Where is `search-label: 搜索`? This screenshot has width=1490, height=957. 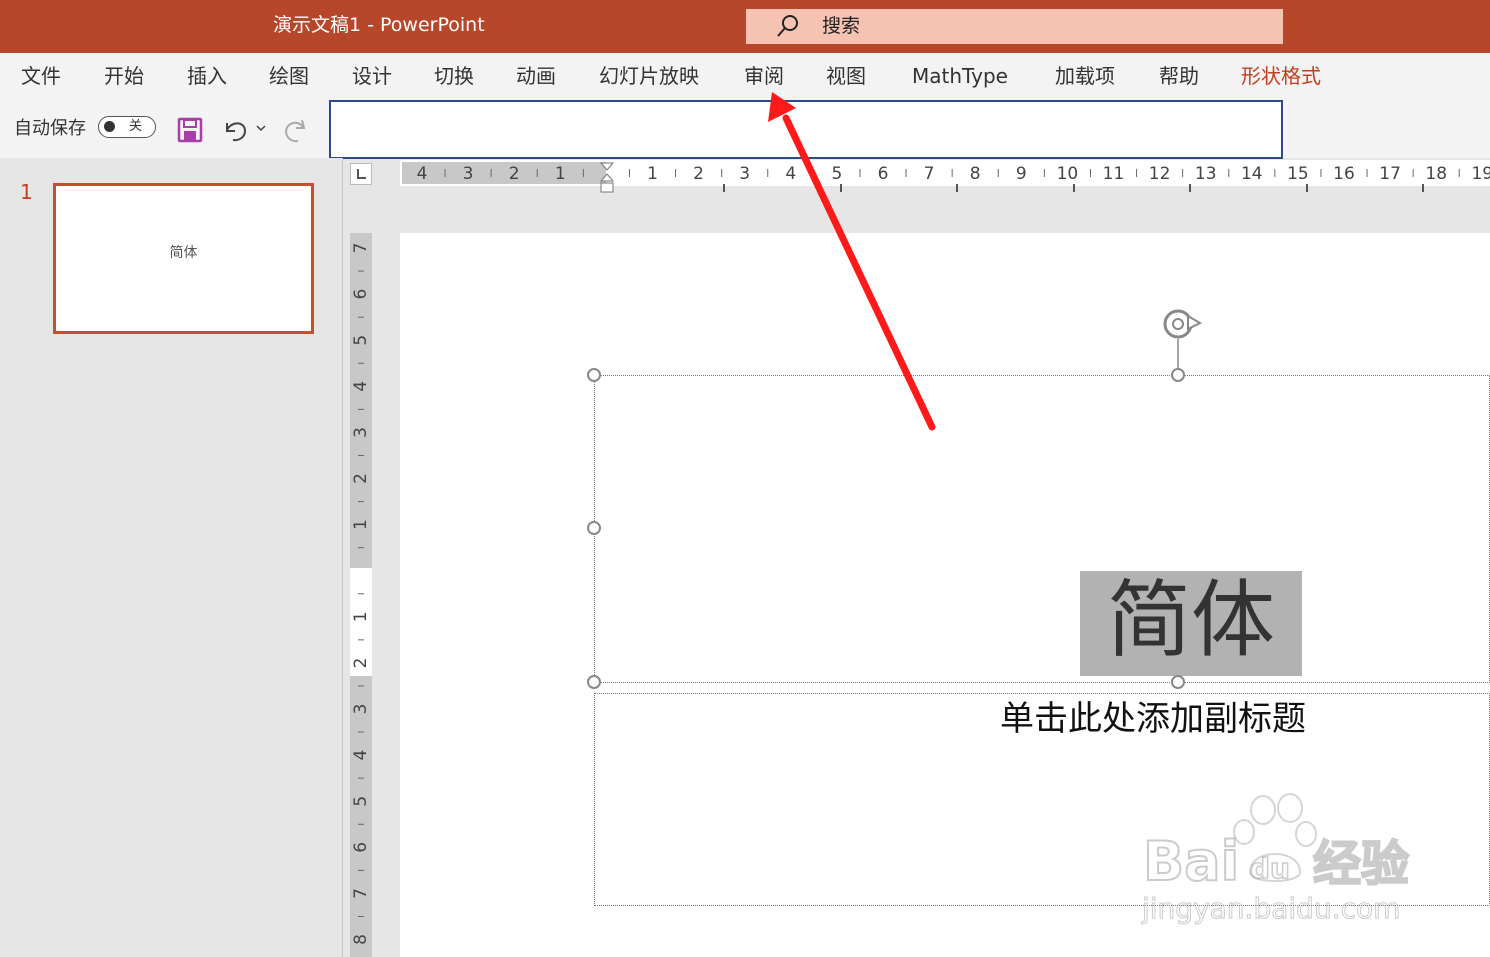 search-label: 搜索 is located at coordinates (841, 26).